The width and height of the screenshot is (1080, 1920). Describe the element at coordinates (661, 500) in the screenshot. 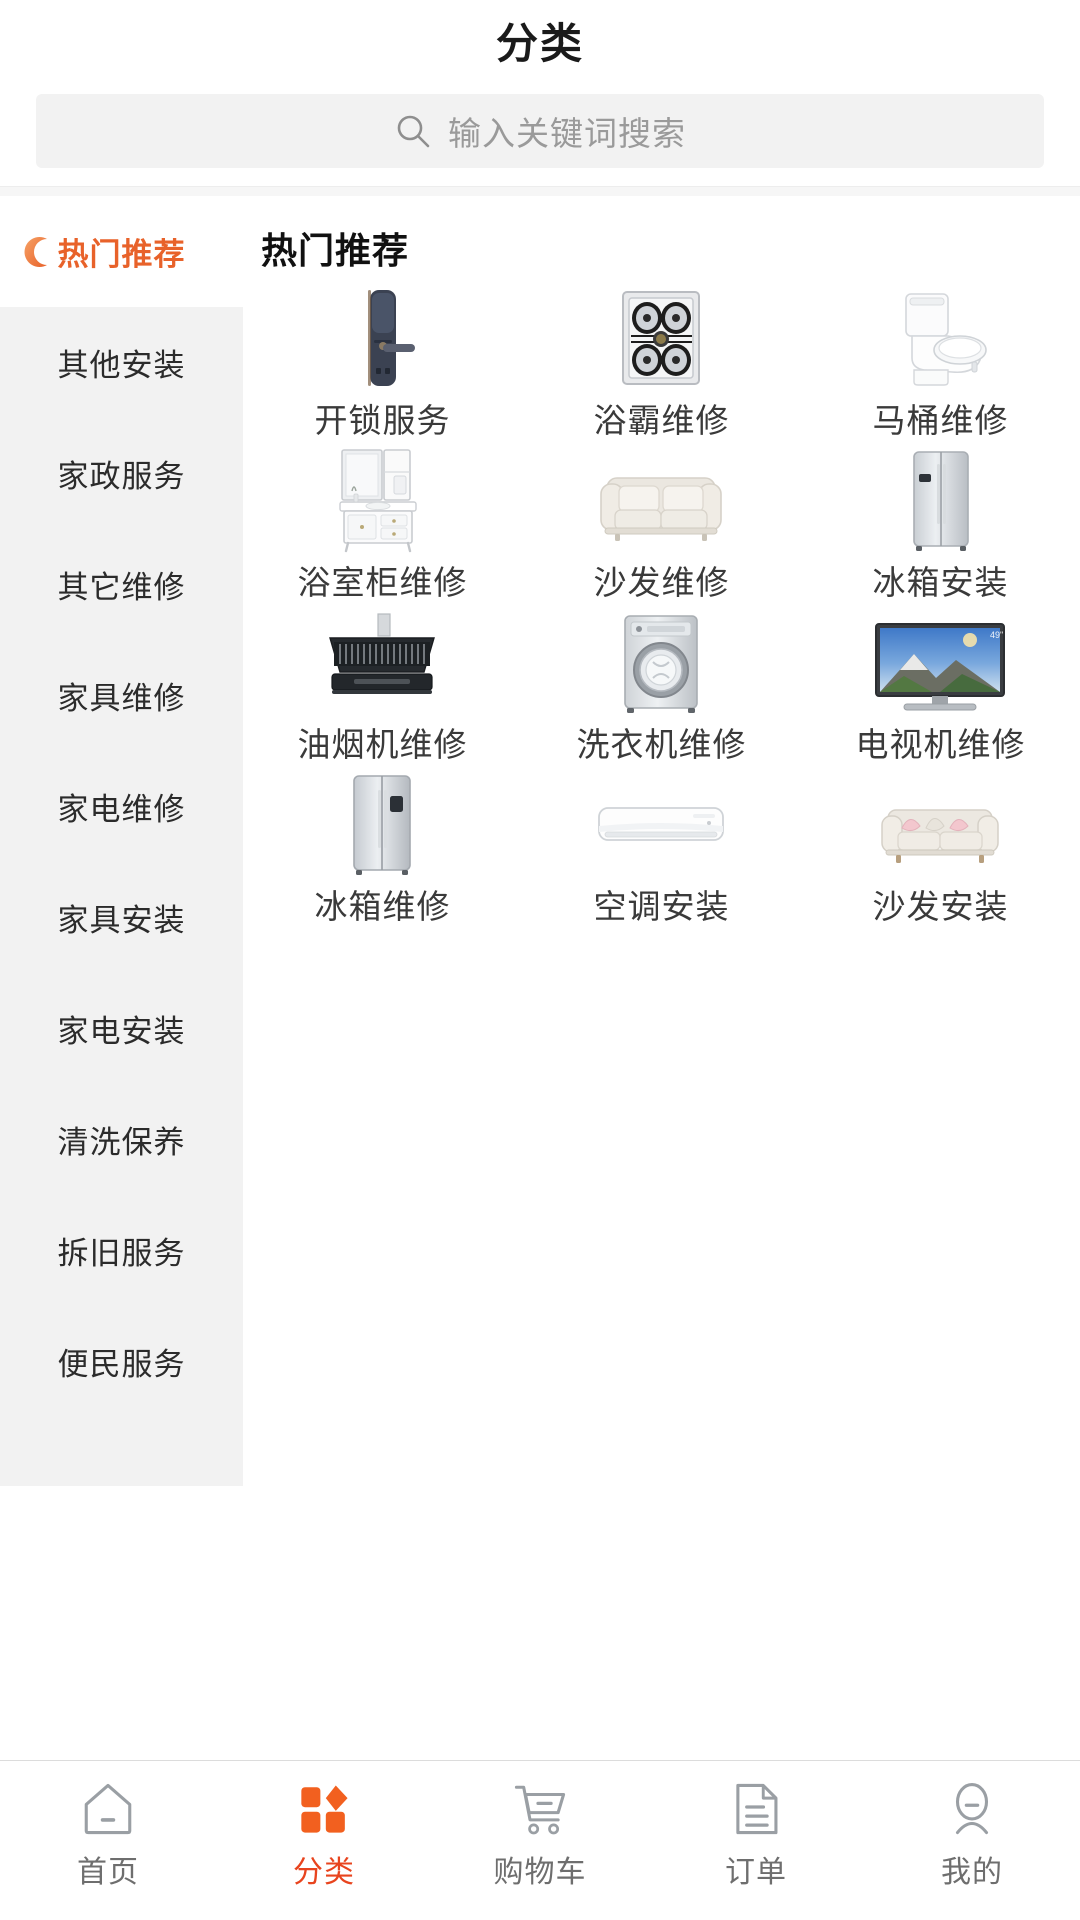

I see `sofa-icon` at that location.